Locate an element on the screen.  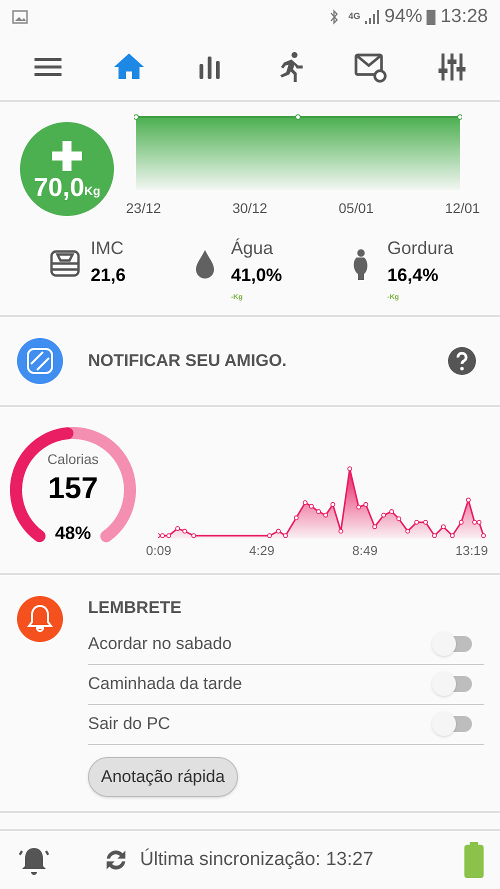
reminder-label: Acordar no sabado is located at coordinates (160, 644).